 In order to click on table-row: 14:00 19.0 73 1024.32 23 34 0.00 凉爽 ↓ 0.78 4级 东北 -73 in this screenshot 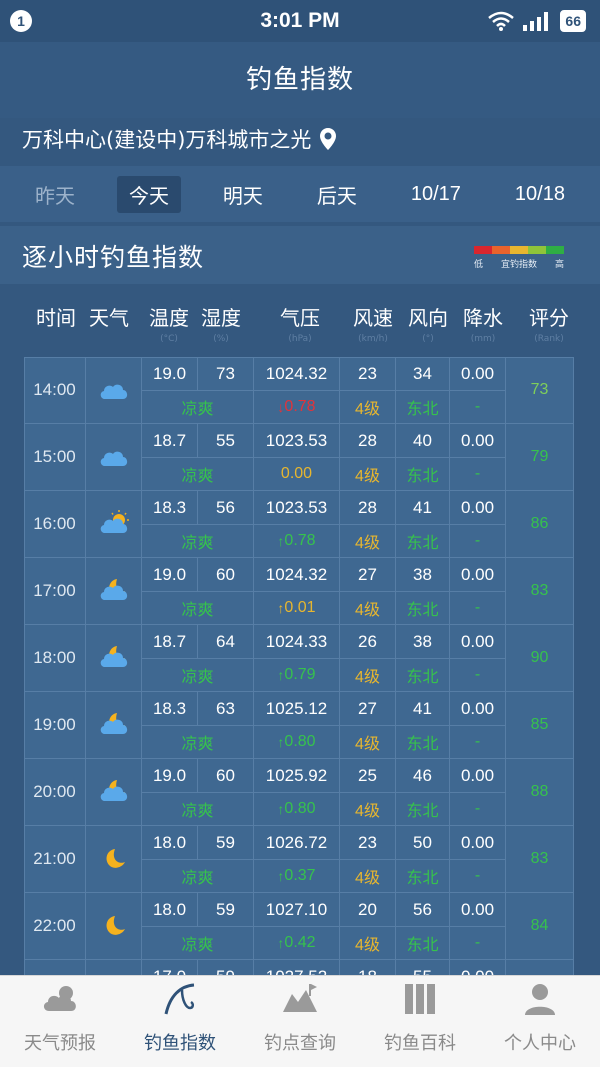, I will do `click(299, 390)`.